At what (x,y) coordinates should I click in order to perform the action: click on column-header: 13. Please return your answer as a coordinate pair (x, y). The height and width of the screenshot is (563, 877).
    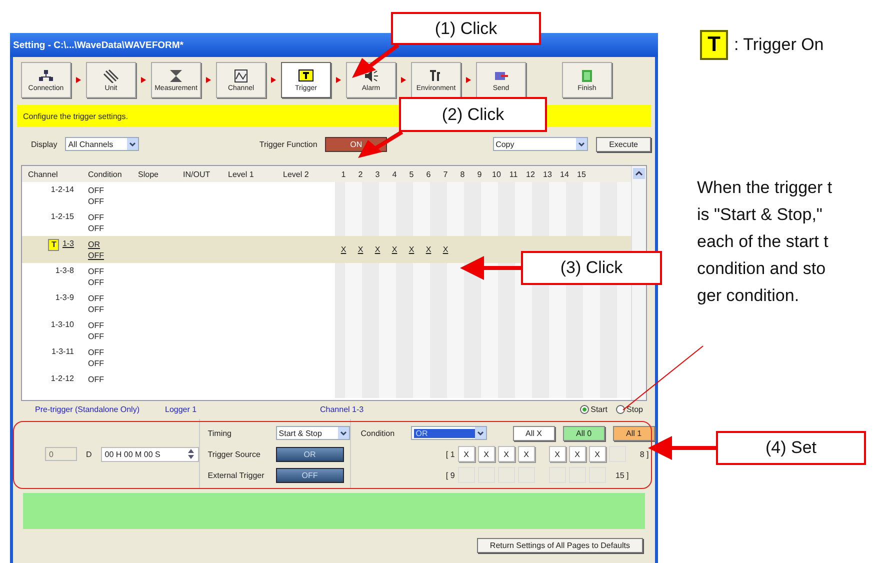
    Looking at the image, I should click on (547, 174).